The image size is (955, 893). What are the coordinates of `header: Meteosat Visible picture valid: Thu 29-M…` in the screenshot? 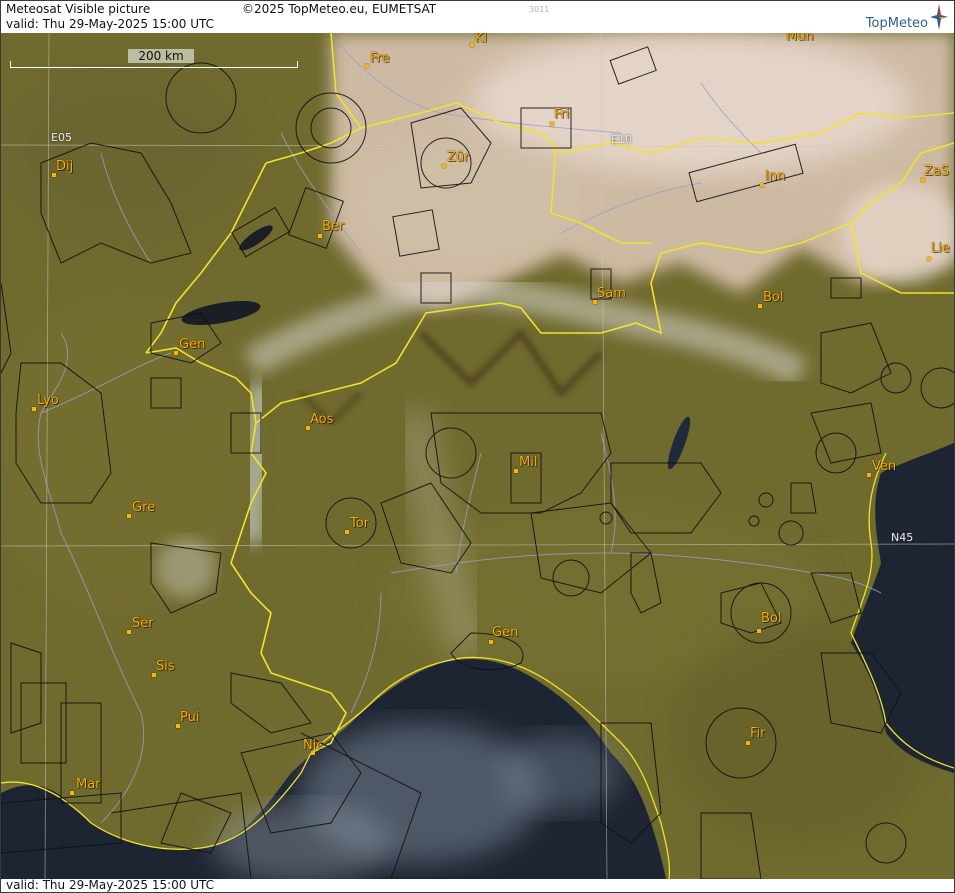 It's located at (477, 17).